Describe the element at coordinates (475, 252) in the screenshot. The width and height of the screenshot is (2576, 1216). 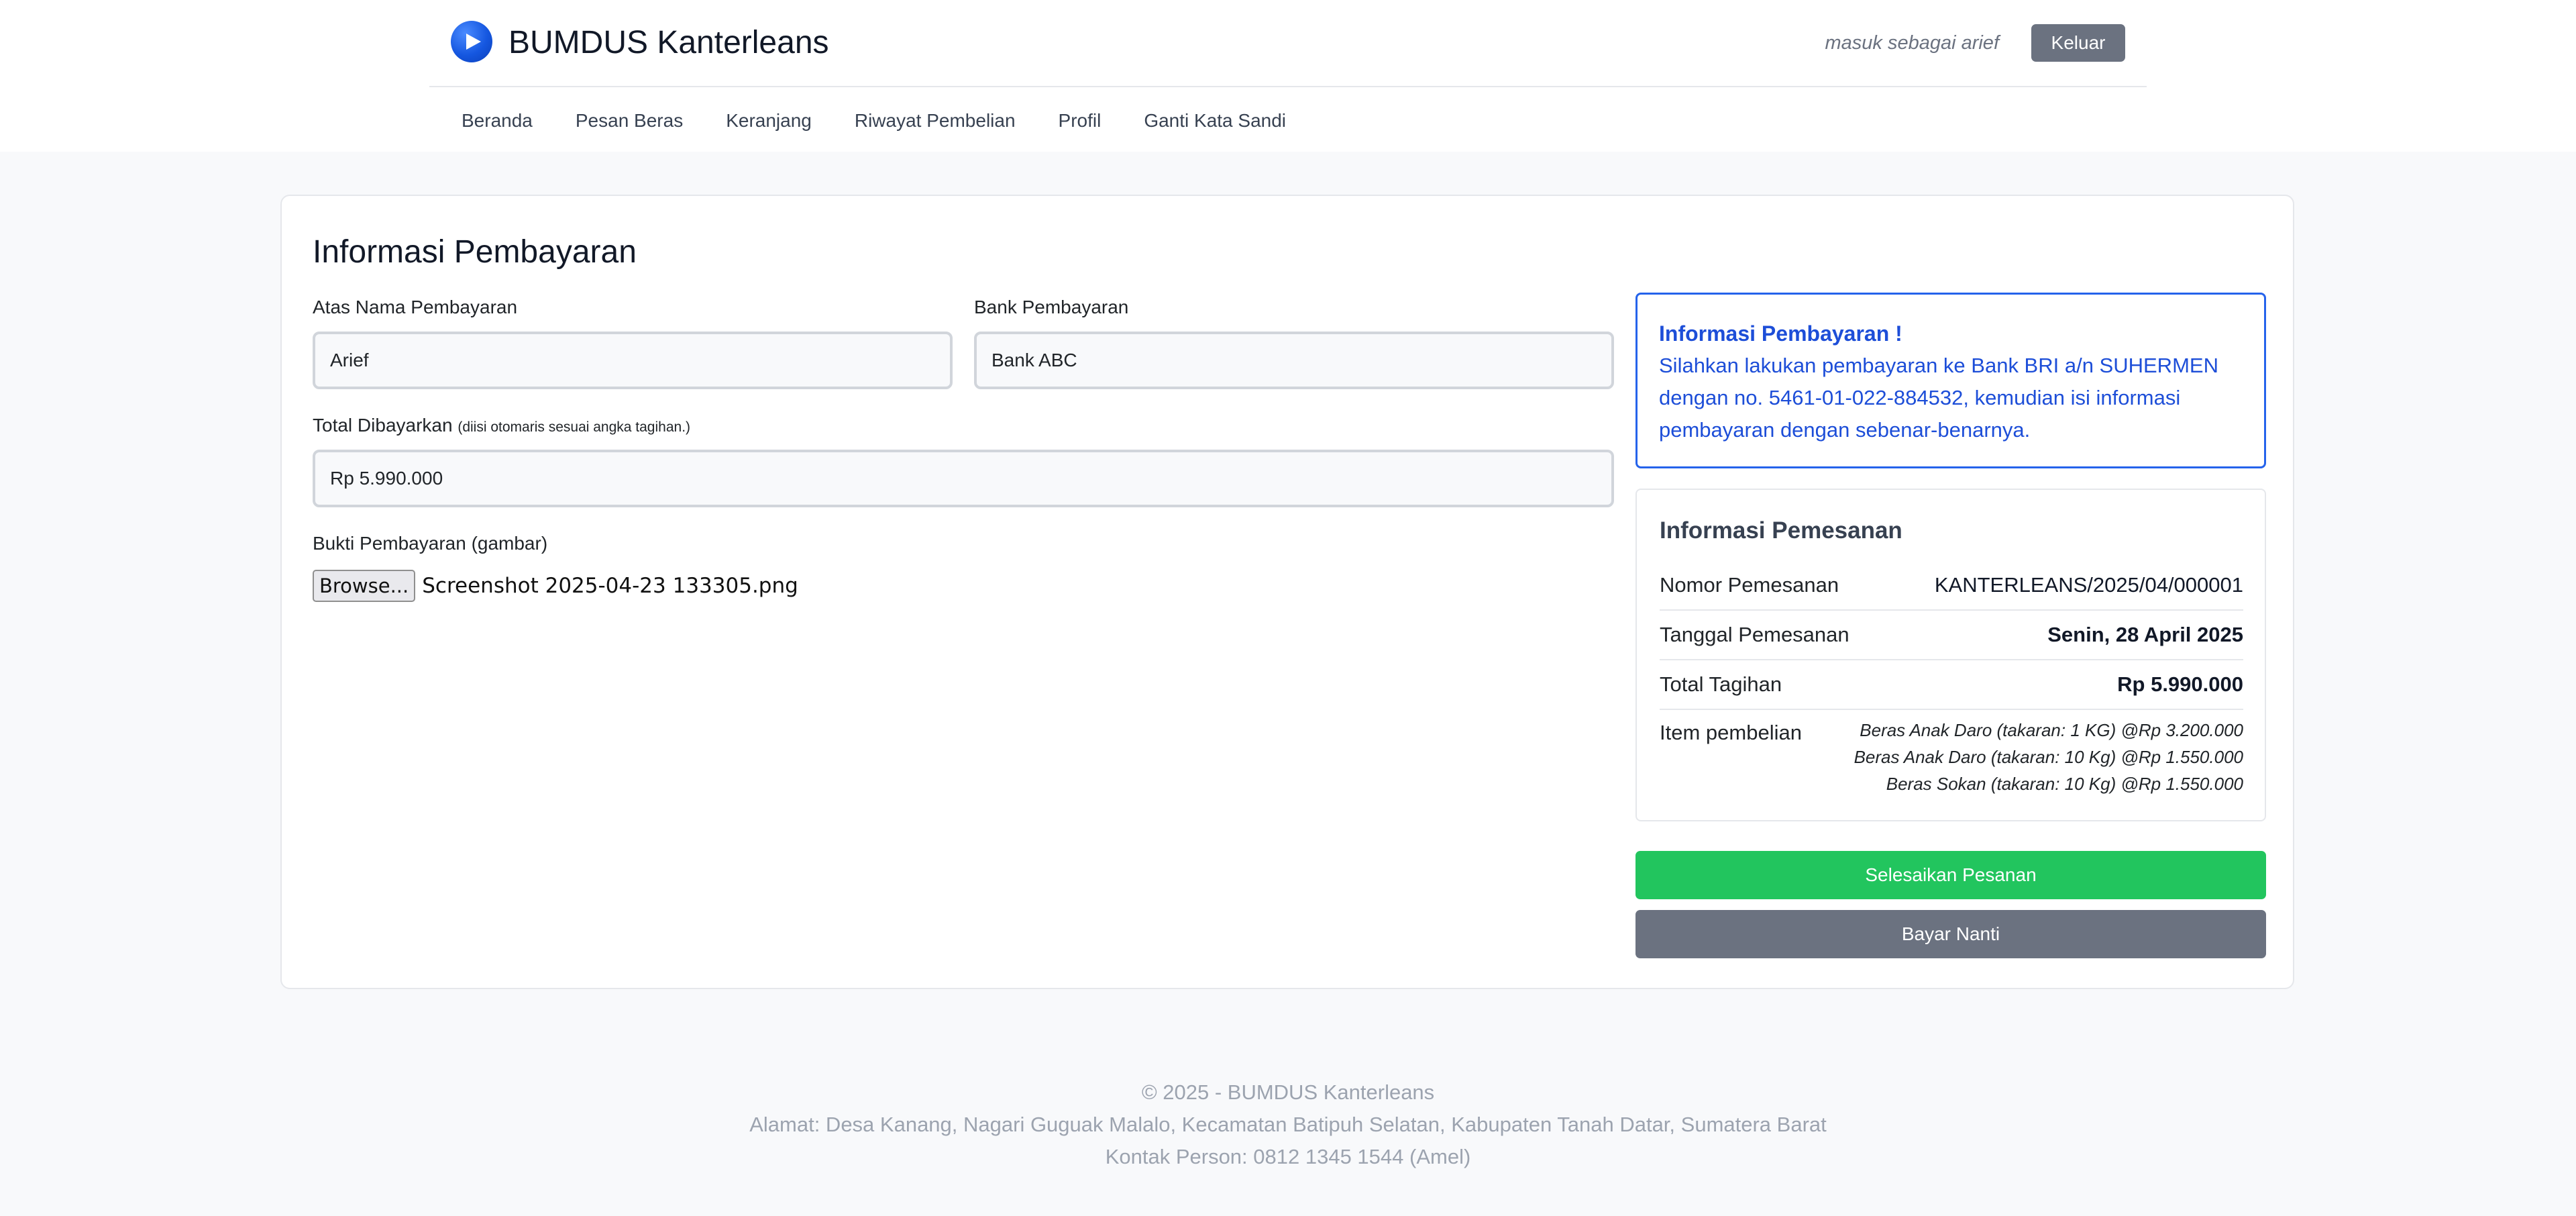
I see `page-title: Informasi Pembayaran` at that location.